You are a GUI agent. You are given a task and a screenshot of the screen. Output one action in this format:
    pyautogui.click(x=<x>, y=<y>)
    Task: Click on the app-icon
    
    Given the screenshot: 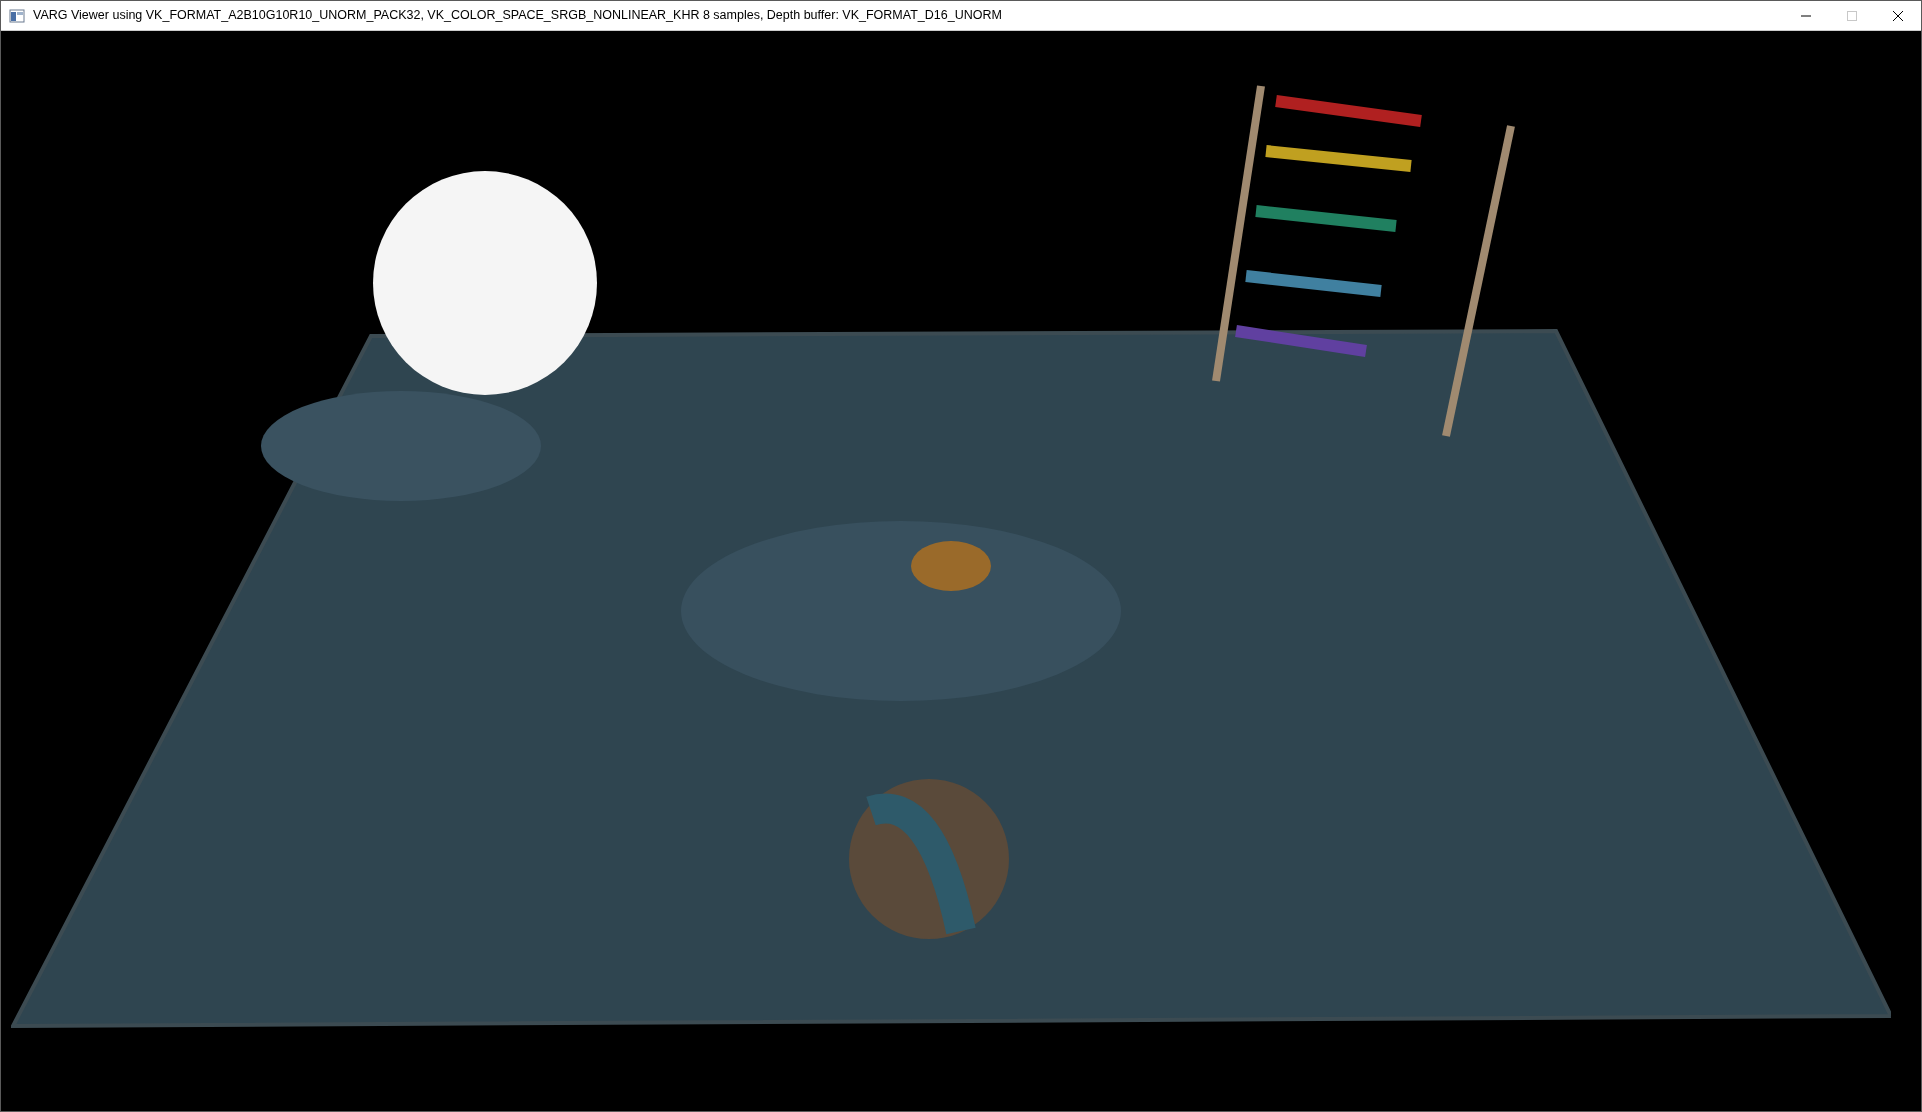 What is the action you would take?
    pyautogui.click(x=17, y=15)
    